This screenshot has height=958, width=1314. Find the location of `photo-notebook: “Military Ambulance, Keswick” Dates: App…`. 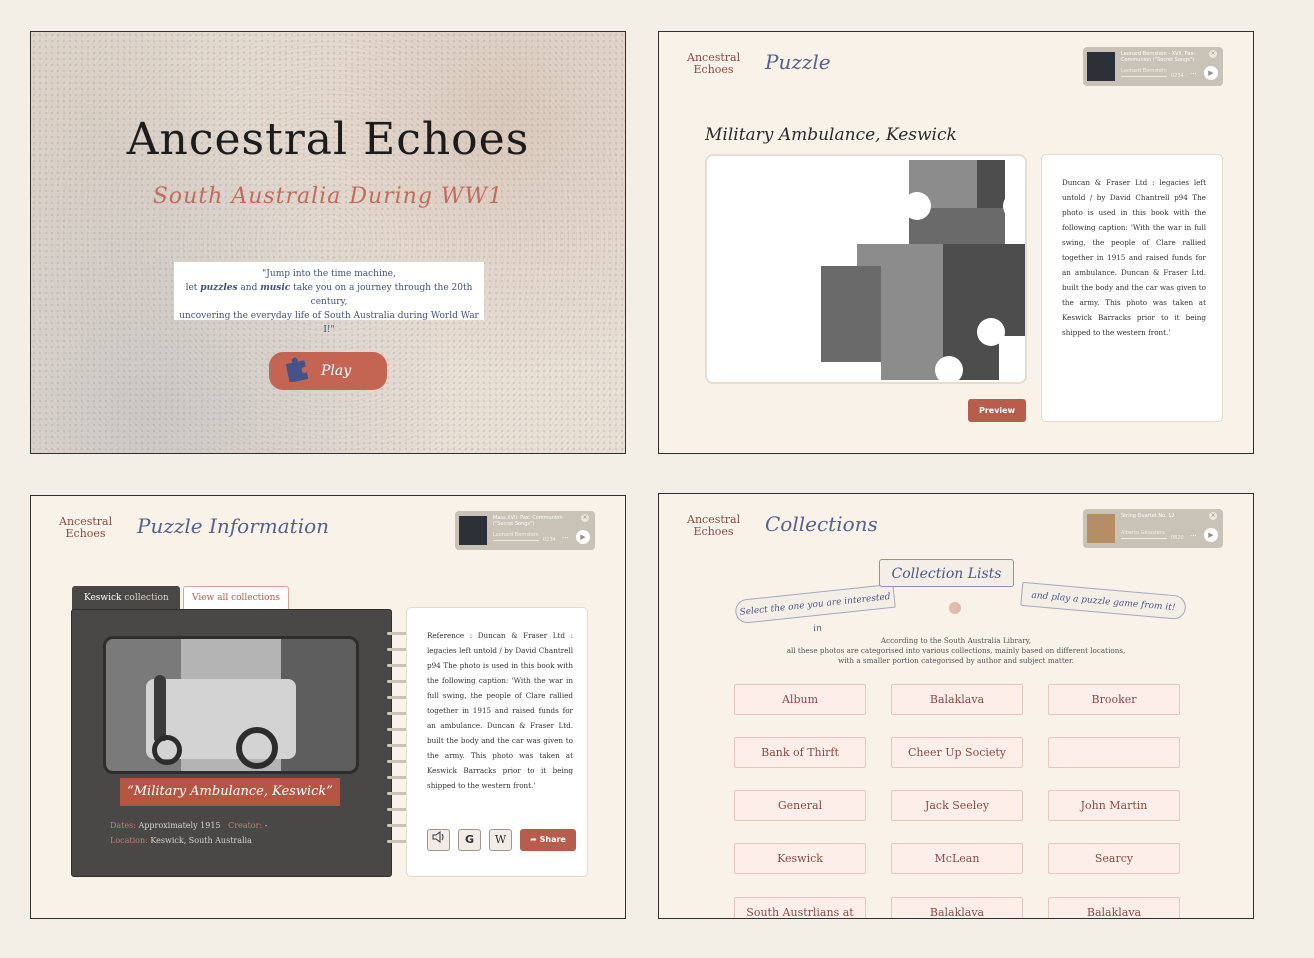

photo-notebook: “Military Ambulance, Keswick” Dates: App… is located at coordinates (231, 743).